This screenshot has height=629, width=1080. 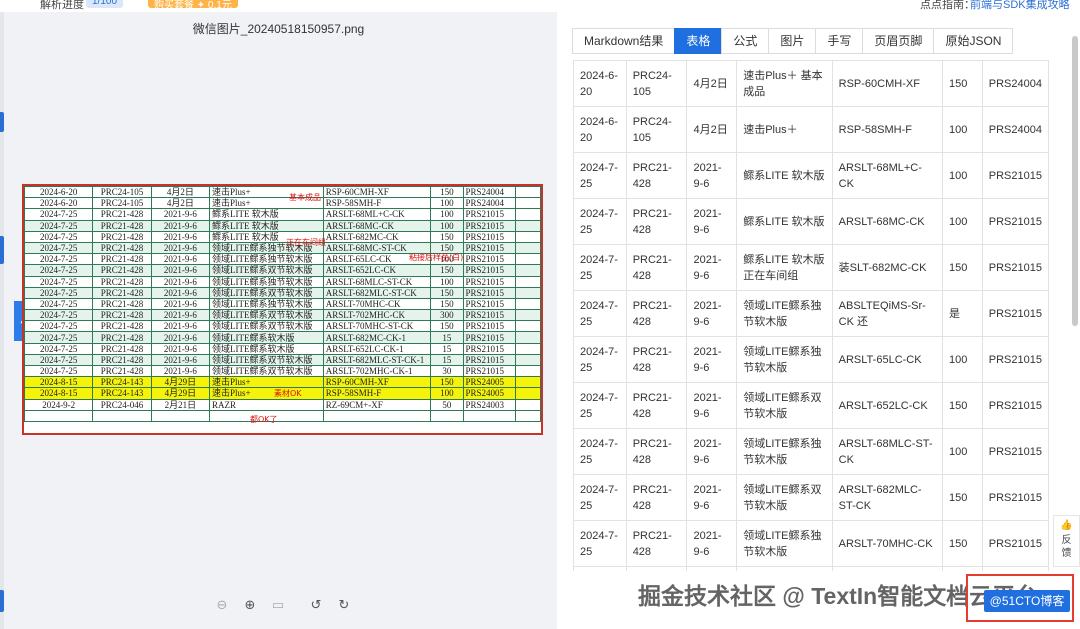 I want to click on tab-0: Markdown结果, so click(x=624, y=41).